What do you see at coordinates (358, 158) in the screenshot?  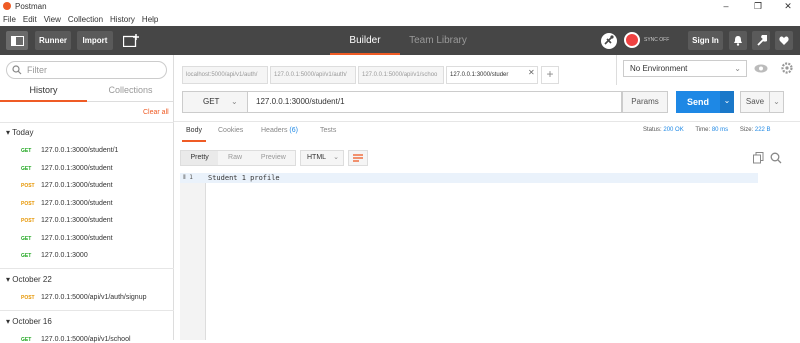 I see `wrap-lines-button` at bounding box center [358, 158].